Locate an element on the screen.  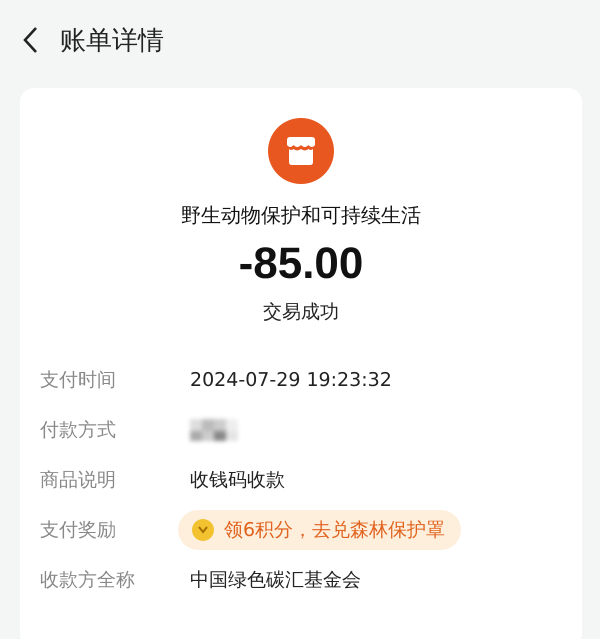
status-text: 交易成功 is located at coordinates (301, 312).